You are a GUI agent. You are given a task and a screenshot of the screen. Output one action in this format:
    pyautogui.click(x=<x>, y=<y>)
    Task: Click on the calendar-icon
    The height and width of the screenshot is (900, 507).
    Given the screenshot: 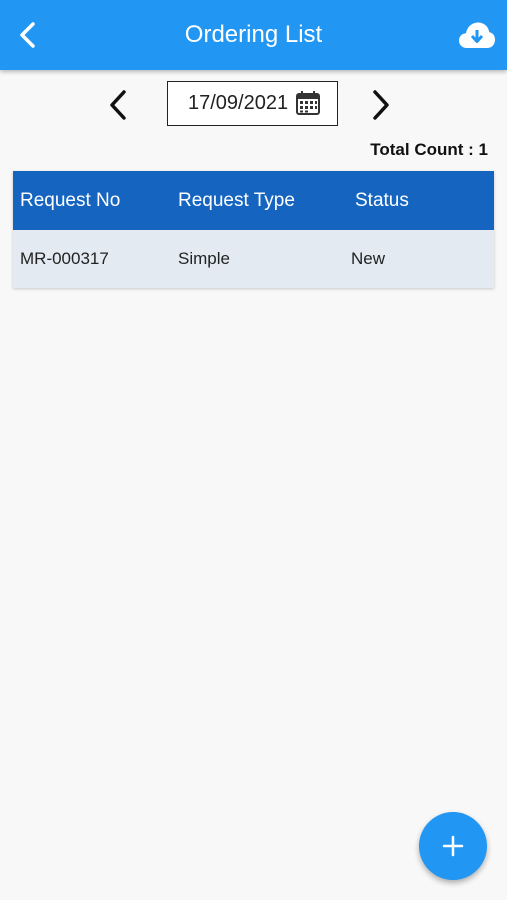 What is the action you would take?
    pyautogui.click(x=308, y=103)
    